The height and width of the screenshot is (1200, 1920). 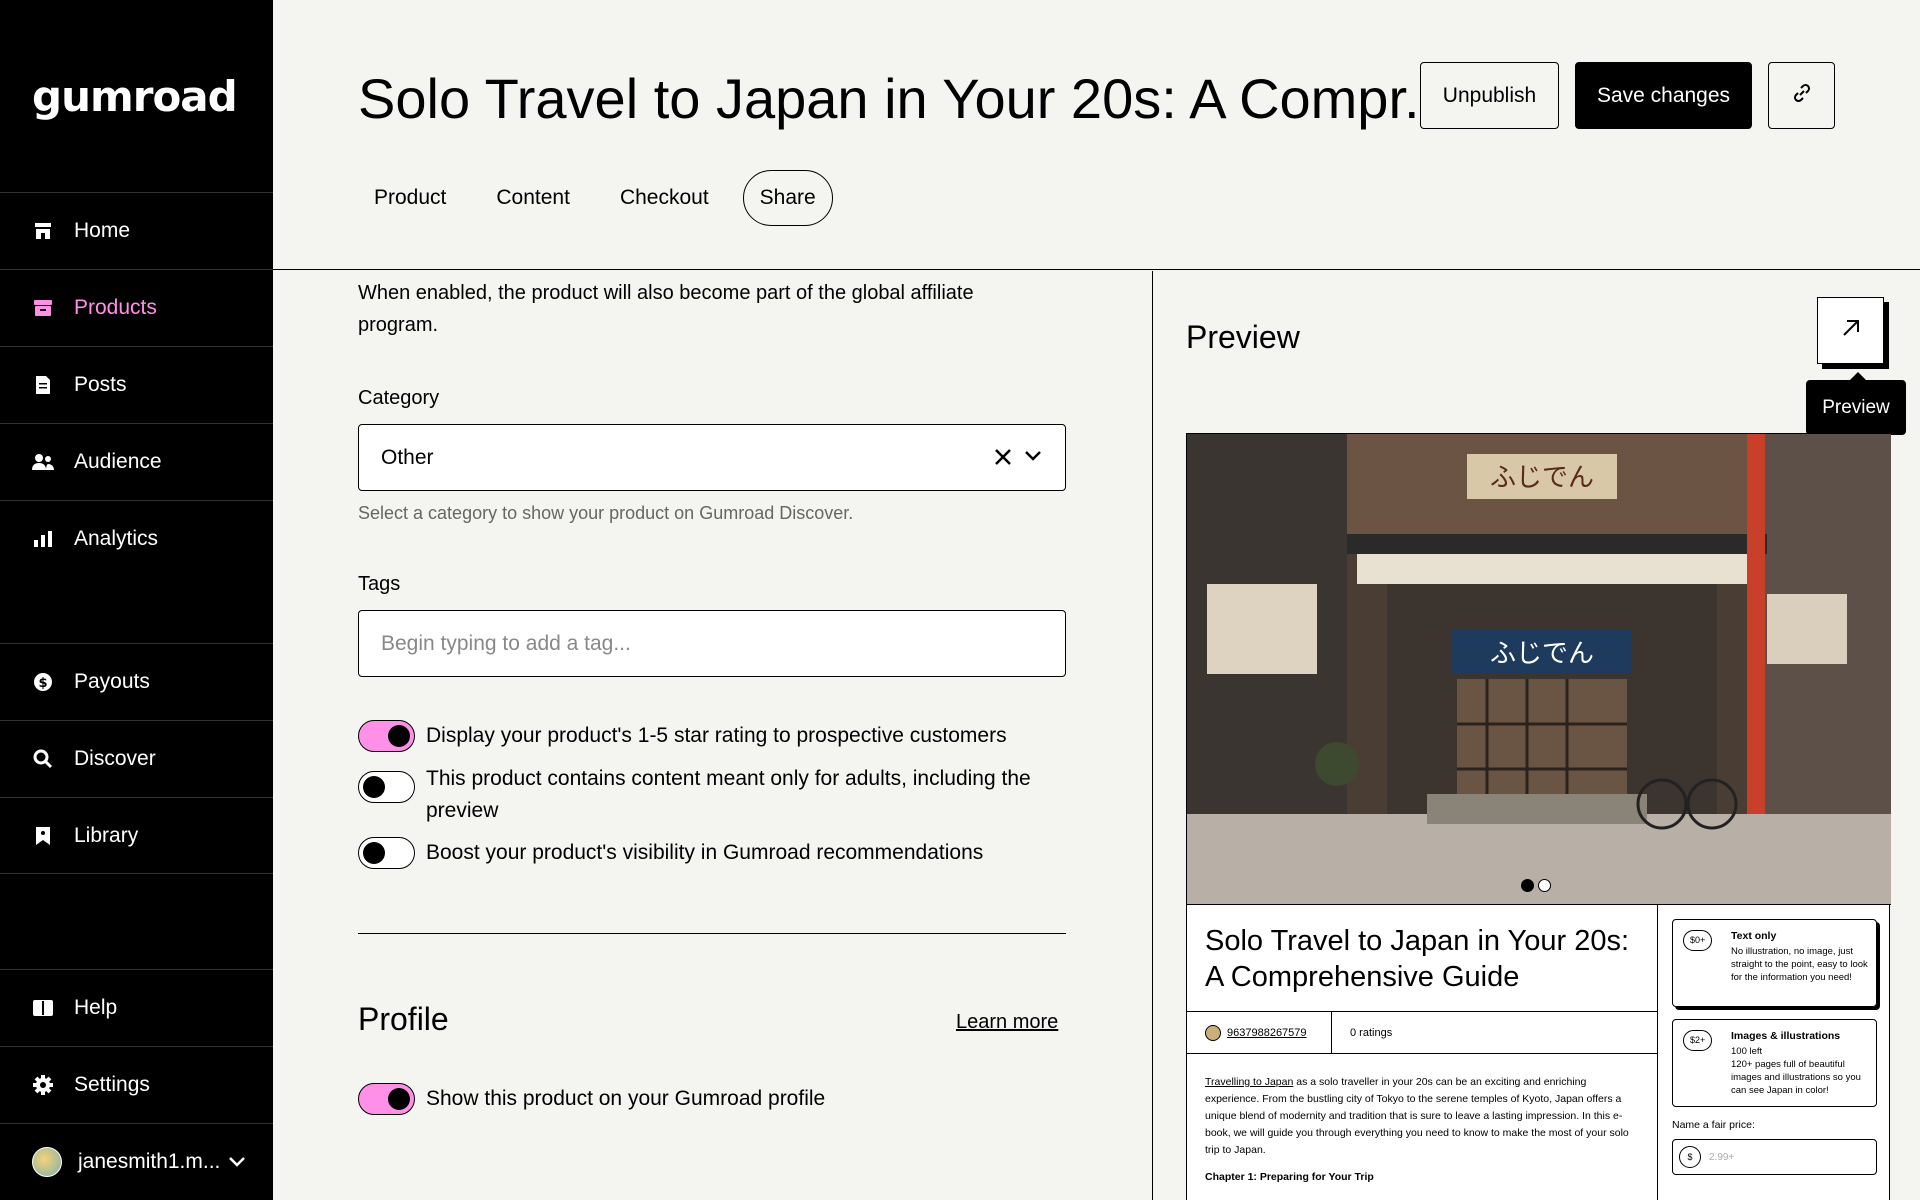 I want to click on price-badge: $2+, so click(x=1698, y=1040).